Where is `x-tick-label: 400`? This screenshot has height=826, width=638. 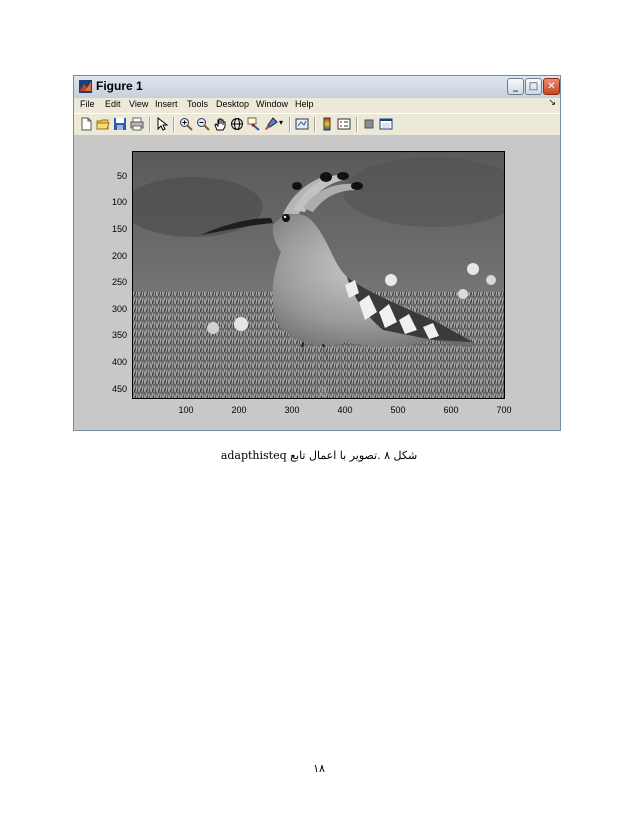
x-tick-label: 400 is located at coordinates (345, 410).